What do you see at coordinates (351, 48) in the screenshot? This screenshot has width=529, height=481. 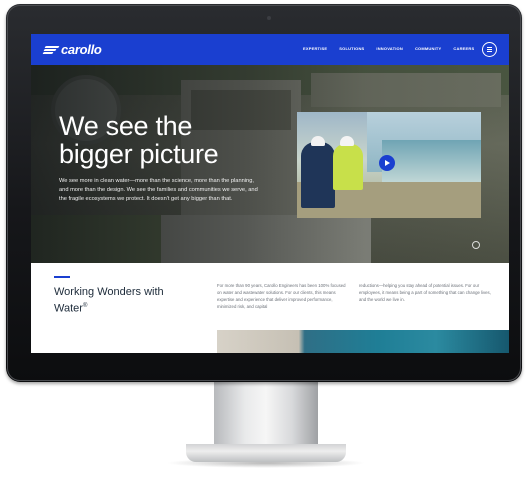 I see `nav-item-solutions: SOLUTIONS` at bounding box center [351, 48].